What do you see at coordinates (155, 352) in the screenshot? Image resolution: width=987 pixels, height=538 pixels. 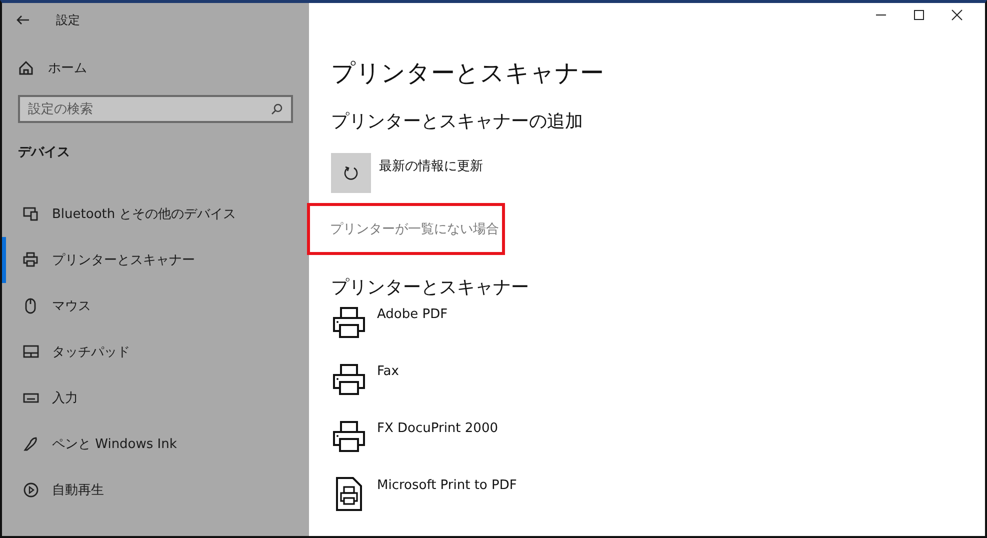 I see `sidebar-item: タッチパッド` at bounding box center [155, 352].